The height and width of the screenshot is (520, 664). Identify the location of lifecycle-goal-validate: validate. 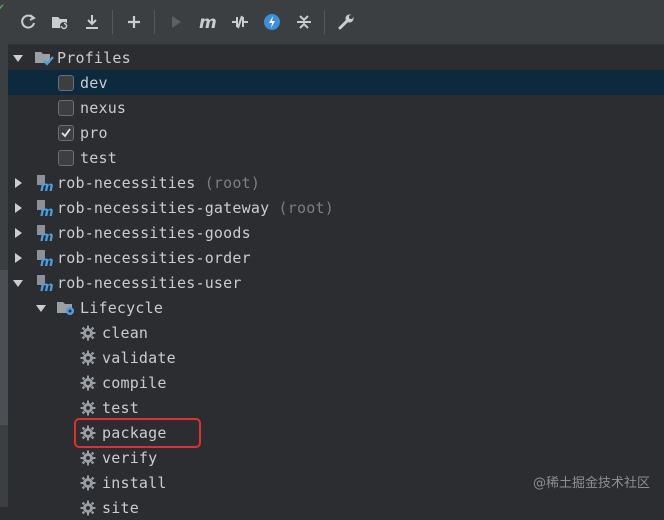
(336, 357).